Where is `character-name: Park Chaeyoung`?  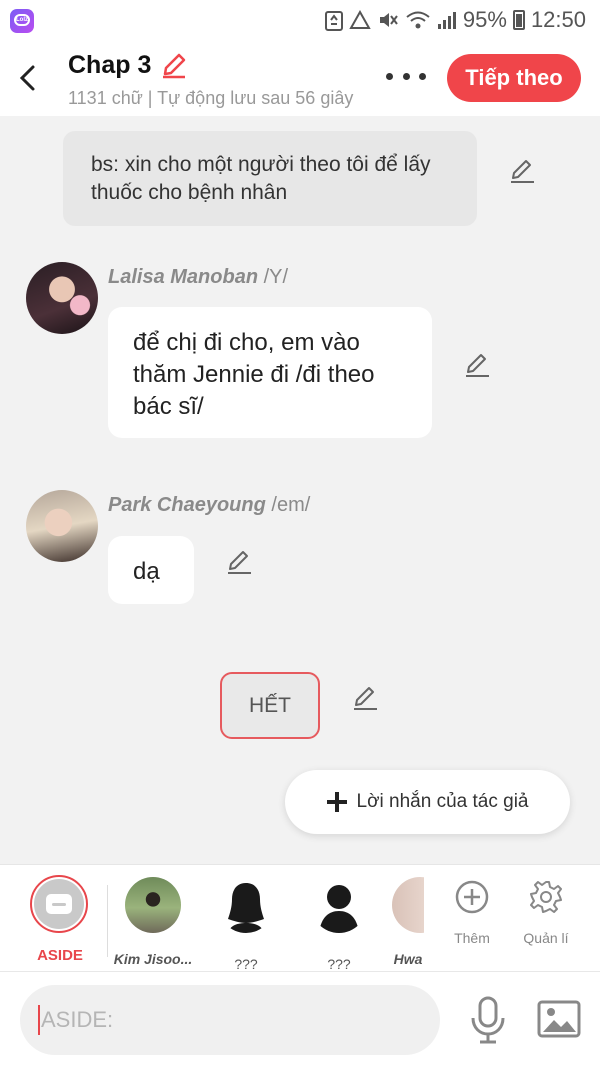
character-name: Park Chaeyoung is located at coordinates (187, 505).